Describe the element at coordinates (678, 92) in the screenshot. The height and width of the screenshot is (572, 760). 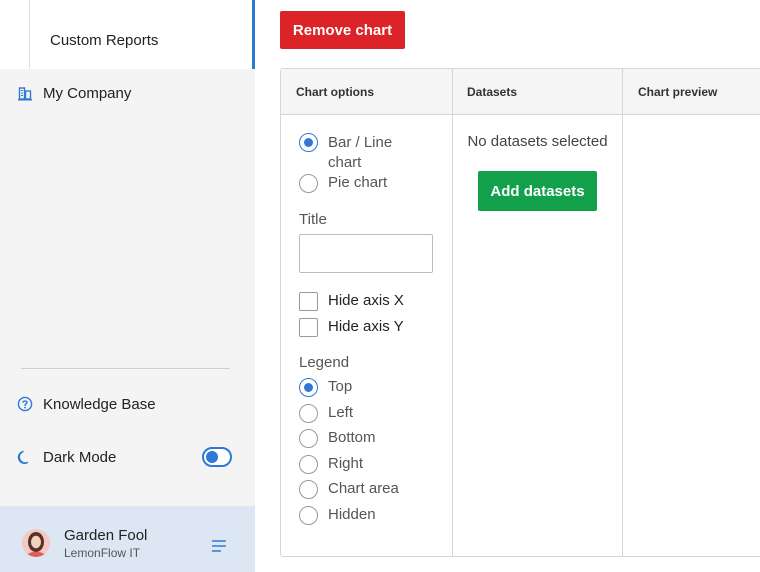
I see `column-title-chart-preview: Chart preview` at that location.